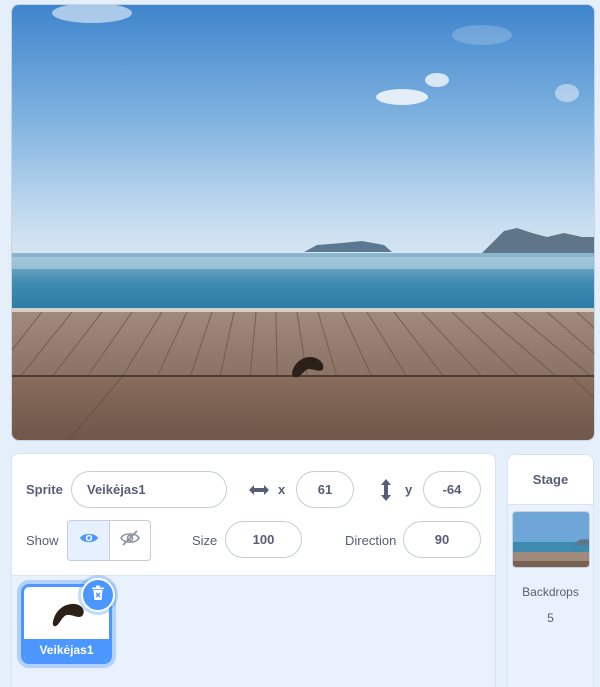  What do you see at coordinates (282, 489) in the screenshot?
I see `x-label: x` at bounding box center [282, 489].